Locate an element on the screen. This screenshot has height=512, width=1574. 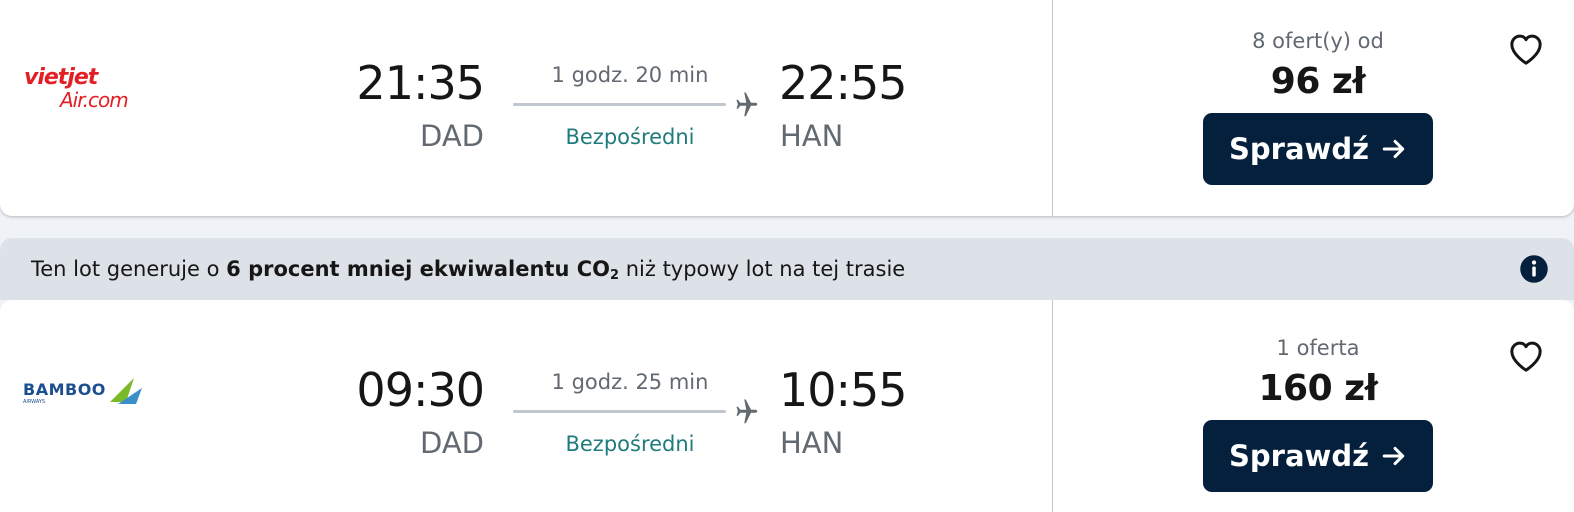
price: 96 zł is located at coordinates (1318, 81).